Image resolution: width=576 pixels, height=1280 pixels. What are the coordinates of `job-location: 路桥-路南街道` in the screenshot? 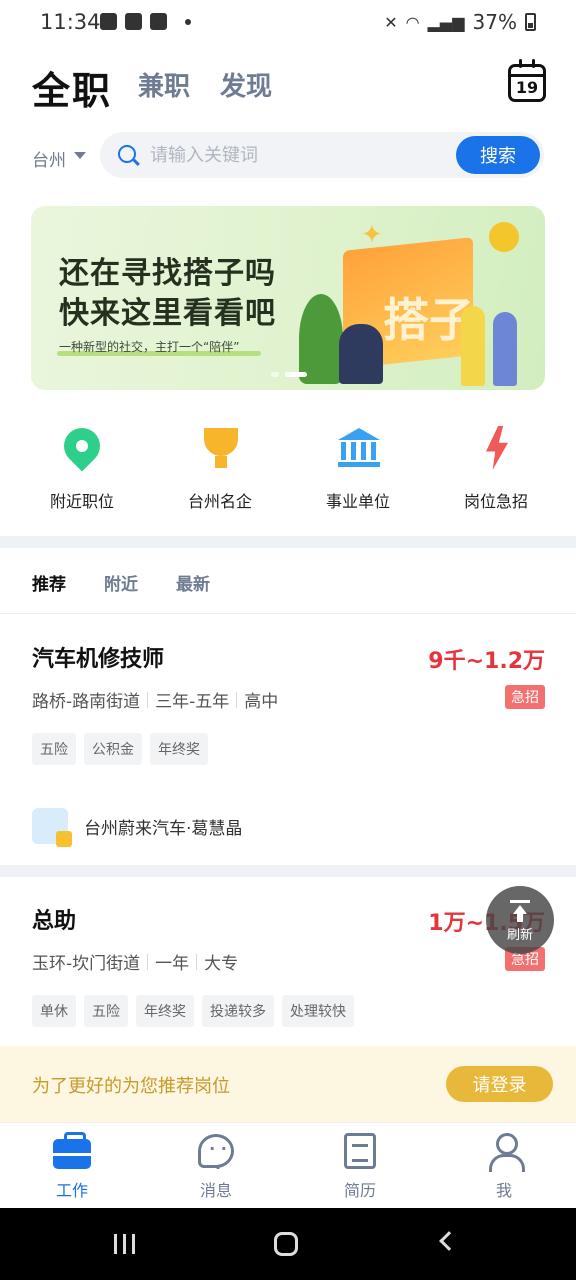 It's located at (86, 702).